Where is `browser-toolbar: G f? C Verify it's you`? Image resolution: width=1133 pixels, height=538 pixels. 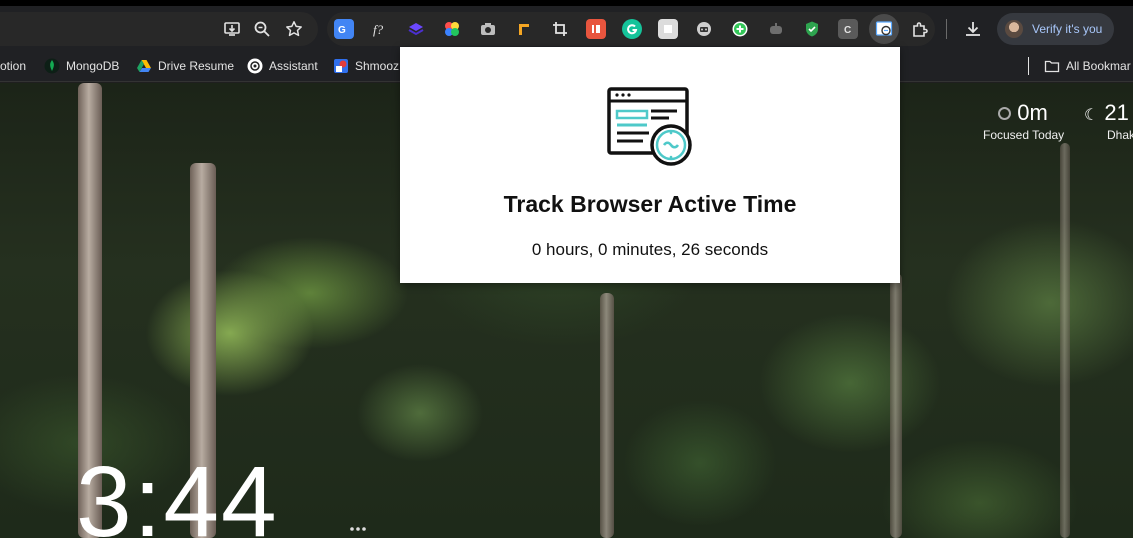
browser-toolbar: G f? C Verify it's you is located at coordinates (566, 25).